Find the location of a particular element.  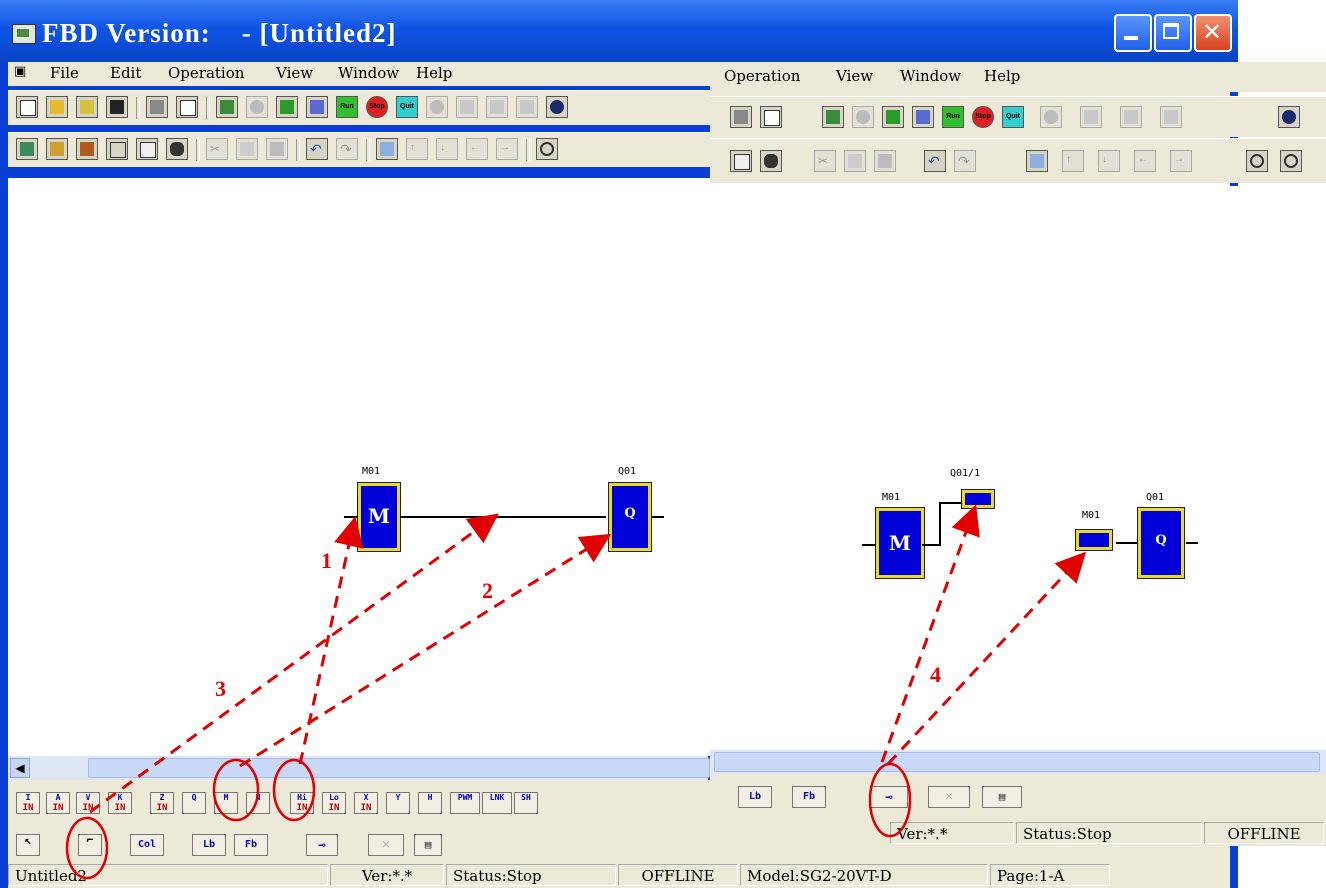

new-icon is located at coordinates (27, 107).